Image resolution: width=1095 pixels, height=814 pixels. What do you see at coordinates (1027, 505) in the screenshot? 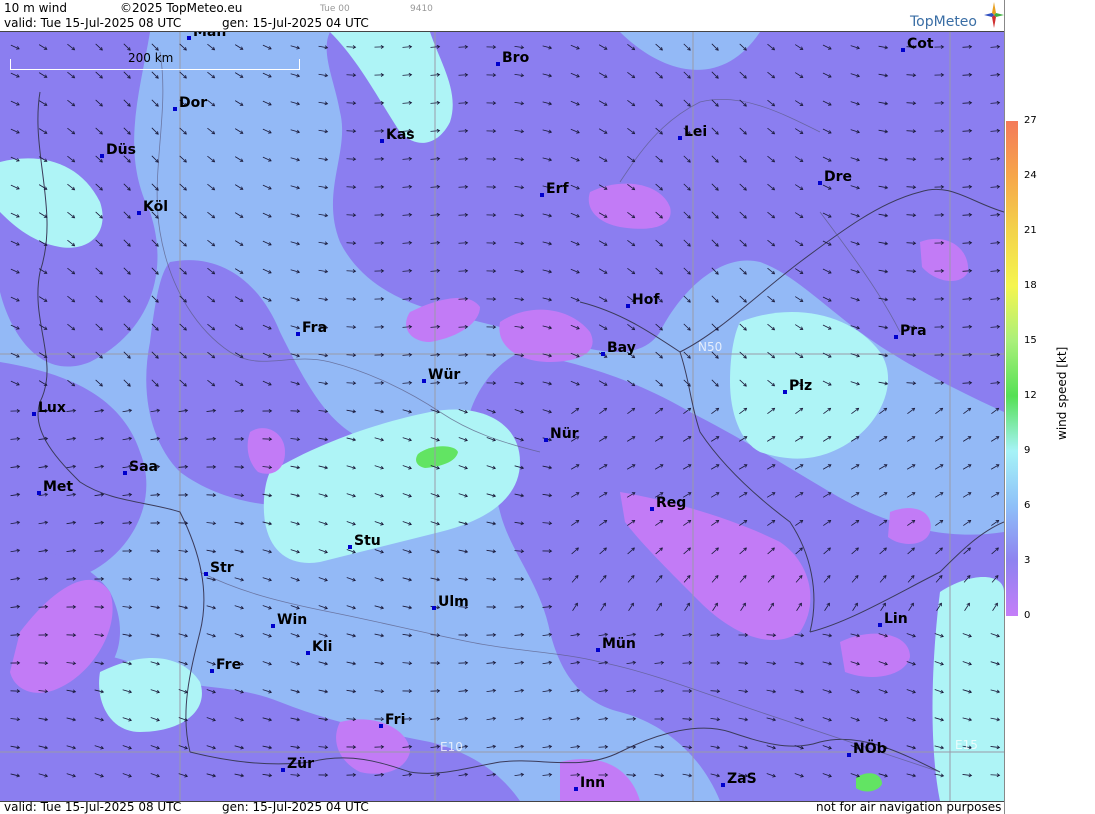
I see `legend-tick: 6` at bounding box center [1027, 505].